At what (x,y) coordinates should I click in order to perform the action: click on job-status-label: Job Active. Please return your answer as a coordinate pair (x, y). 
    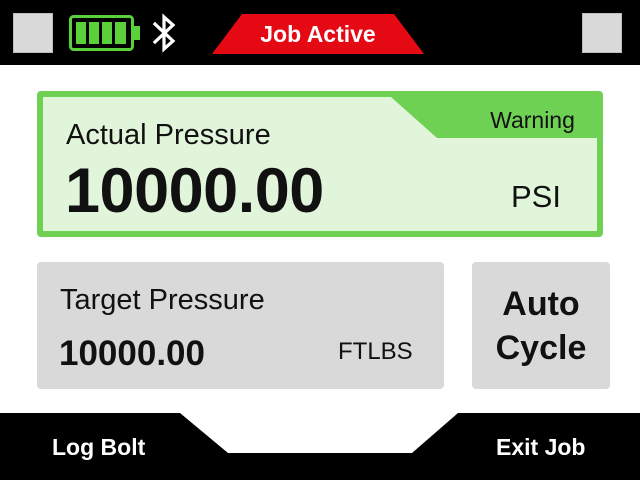
    Looking at the image, I should click on (318, 34).